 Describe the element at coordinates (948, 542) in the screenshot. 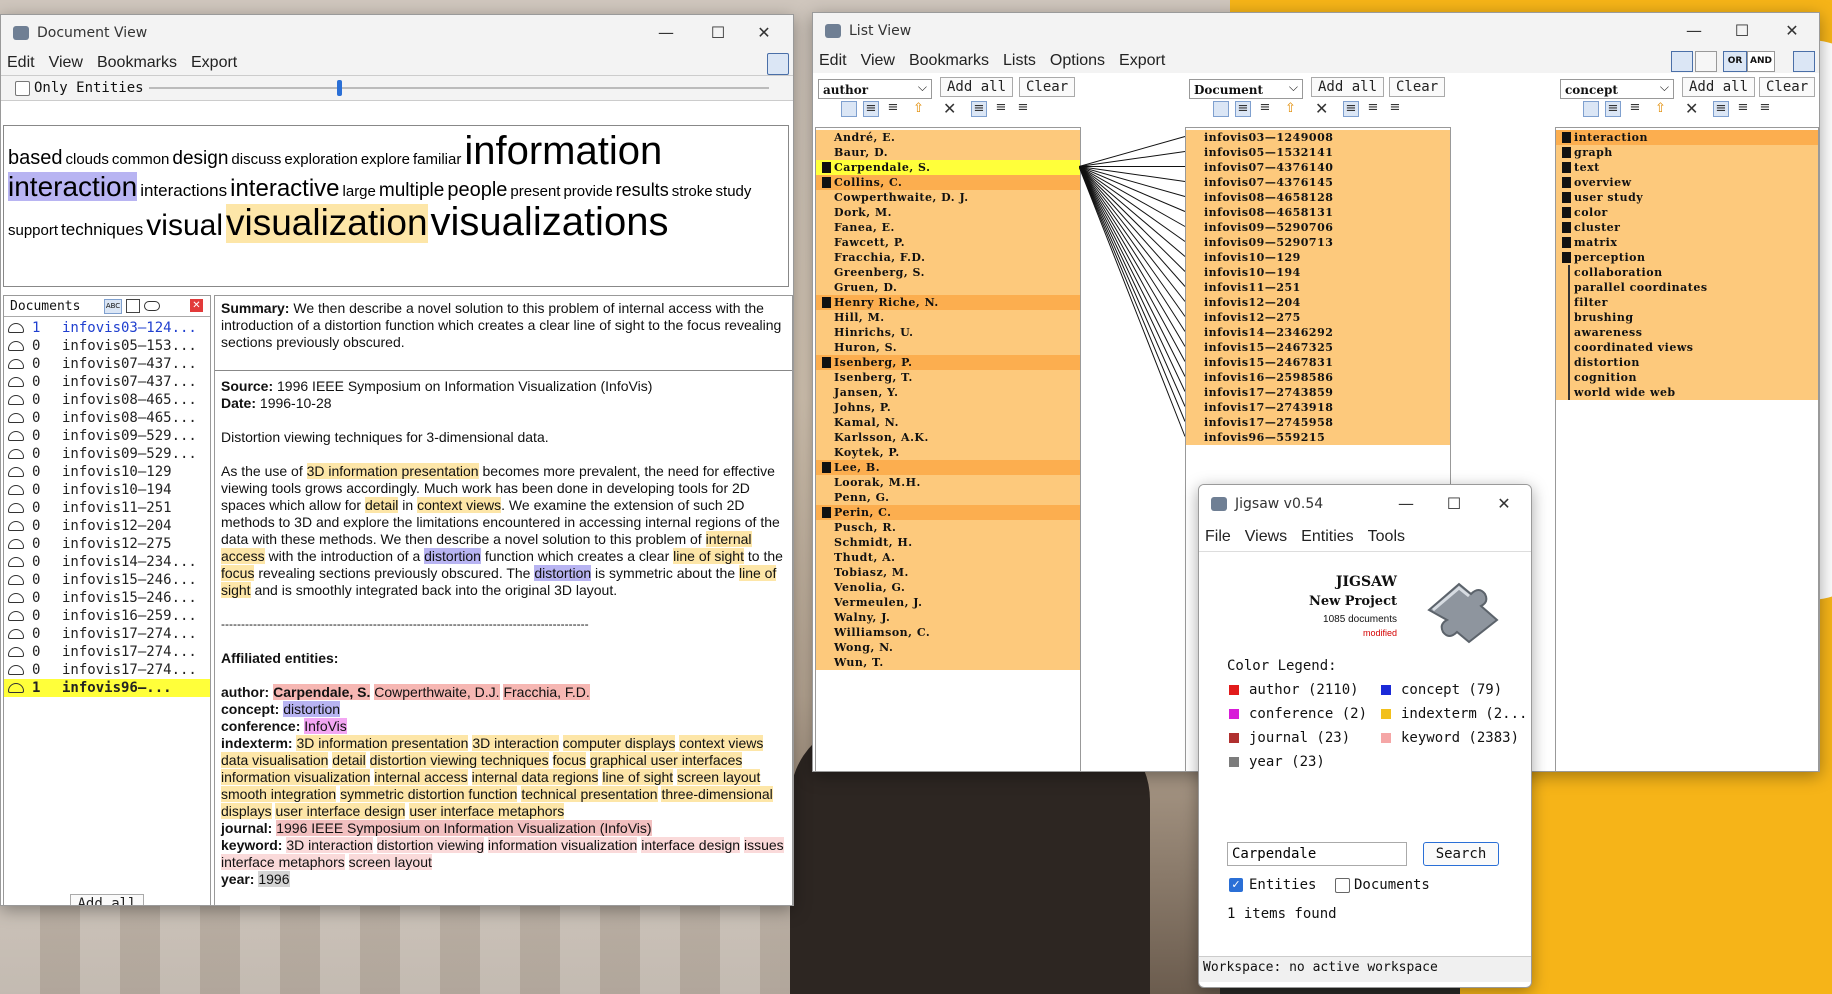

I see `authors-row: Schmidt, H.` at that location.